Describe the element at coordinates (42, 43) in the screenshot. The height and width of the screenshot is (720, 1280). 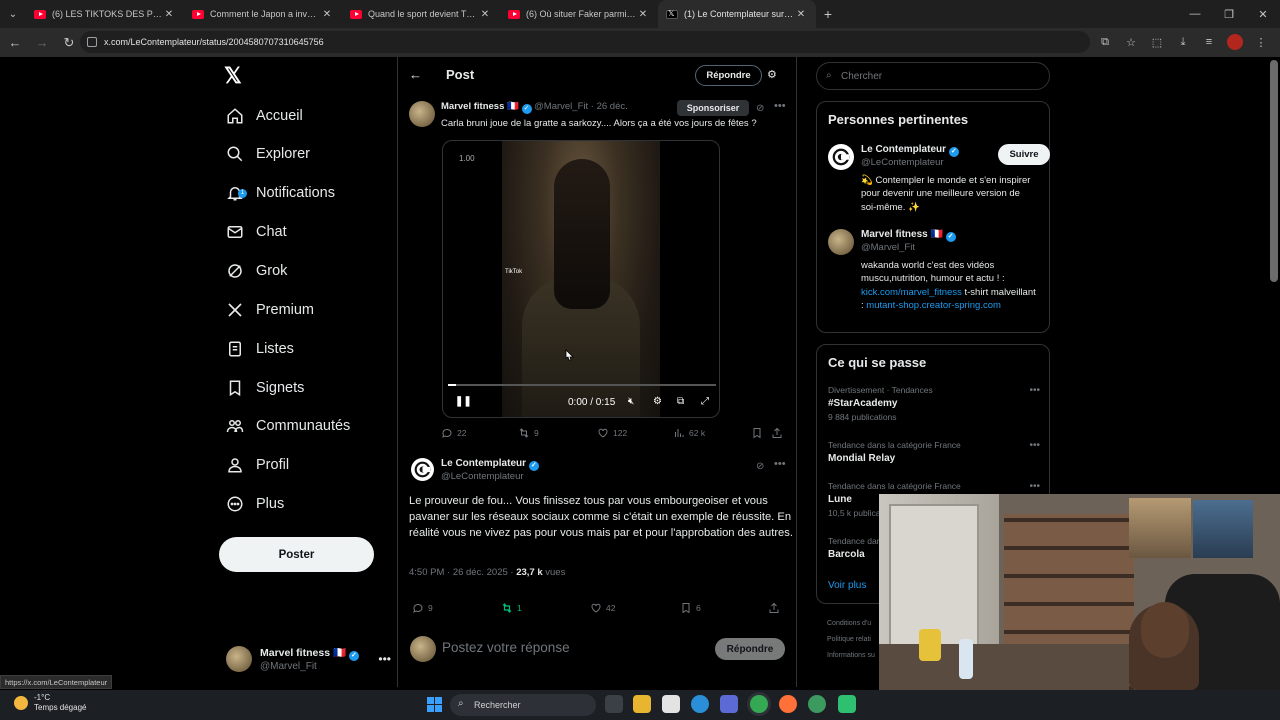
I see `forward-icon: →` at that location.